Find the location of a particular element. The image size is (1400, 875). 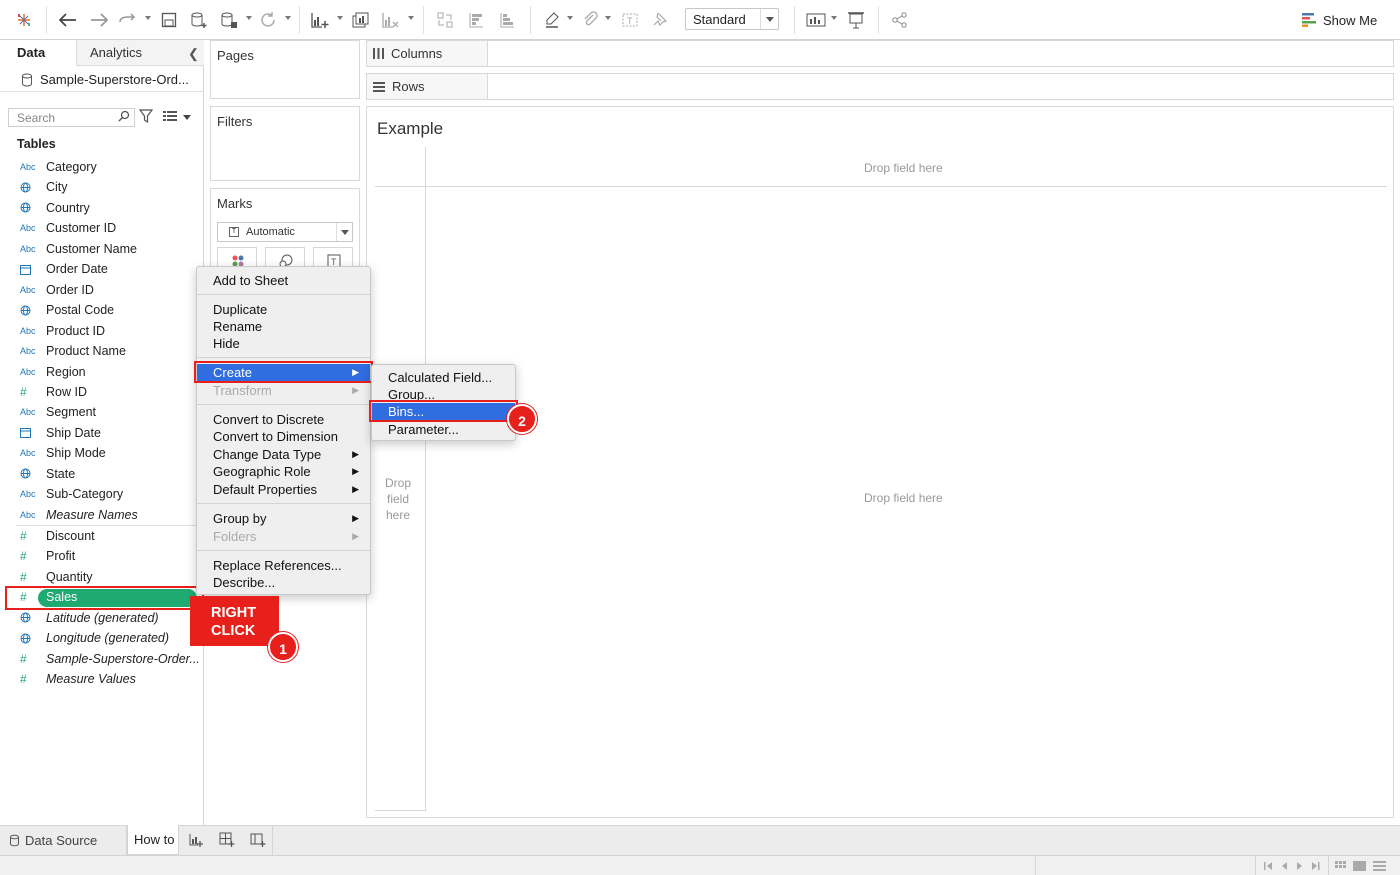

sort-descending-icon is located at coordinates (507, 20).